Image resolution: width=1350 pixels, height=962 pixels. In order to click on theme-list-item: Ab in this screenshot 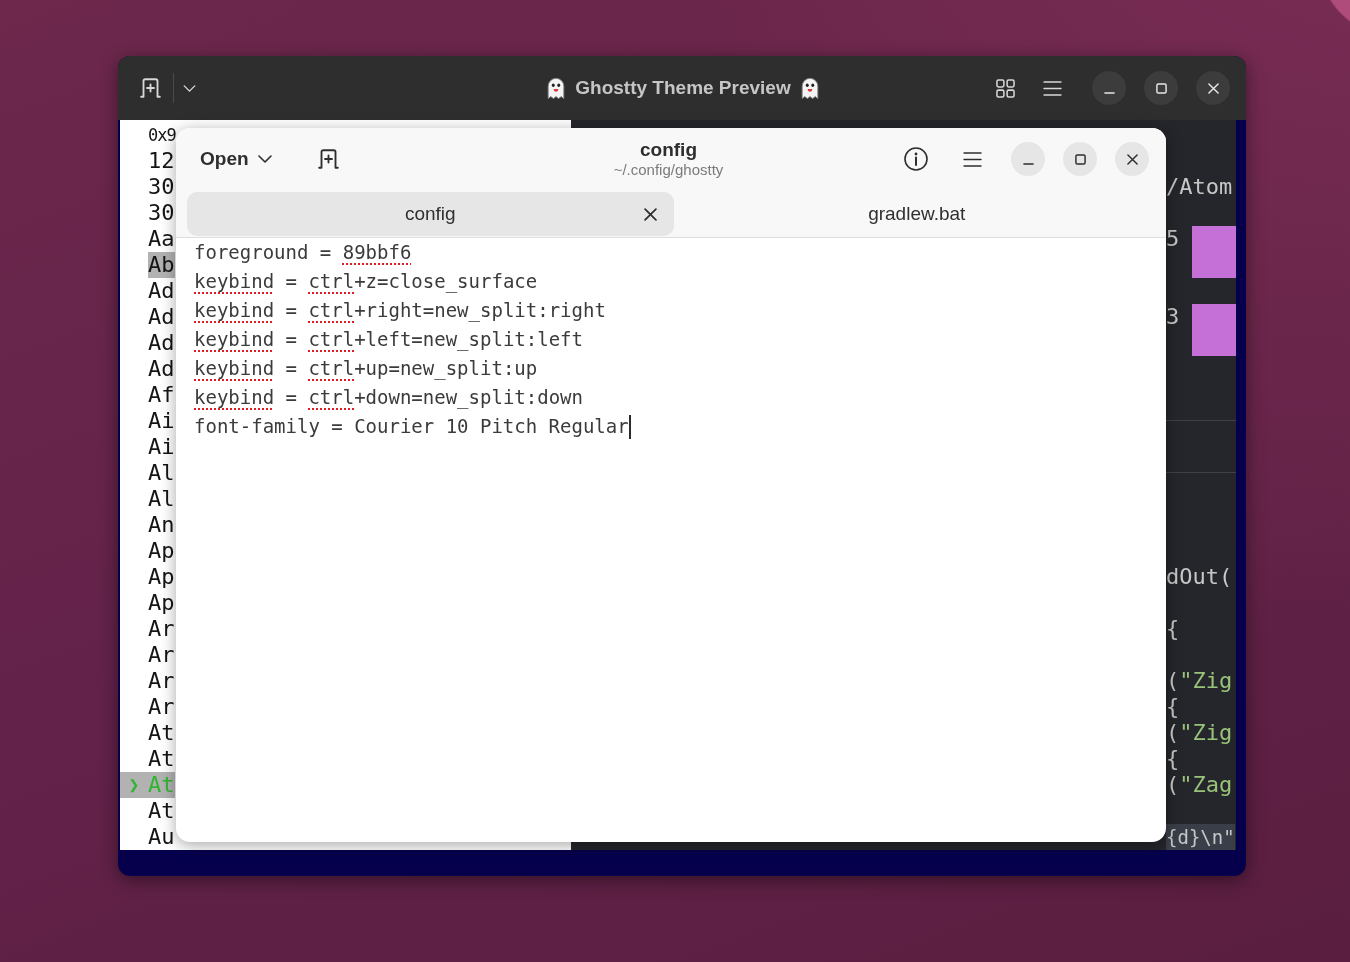, I will do `click(147, 265)`.